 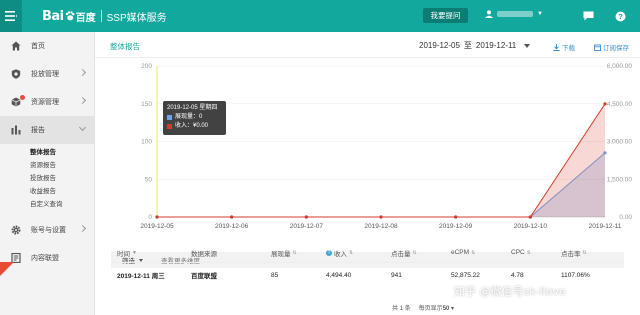 What do you see at coordinates (540, 14) in the screenshot?
I see `chevron-down-icon: ▼` at bounding box center [540, 14].